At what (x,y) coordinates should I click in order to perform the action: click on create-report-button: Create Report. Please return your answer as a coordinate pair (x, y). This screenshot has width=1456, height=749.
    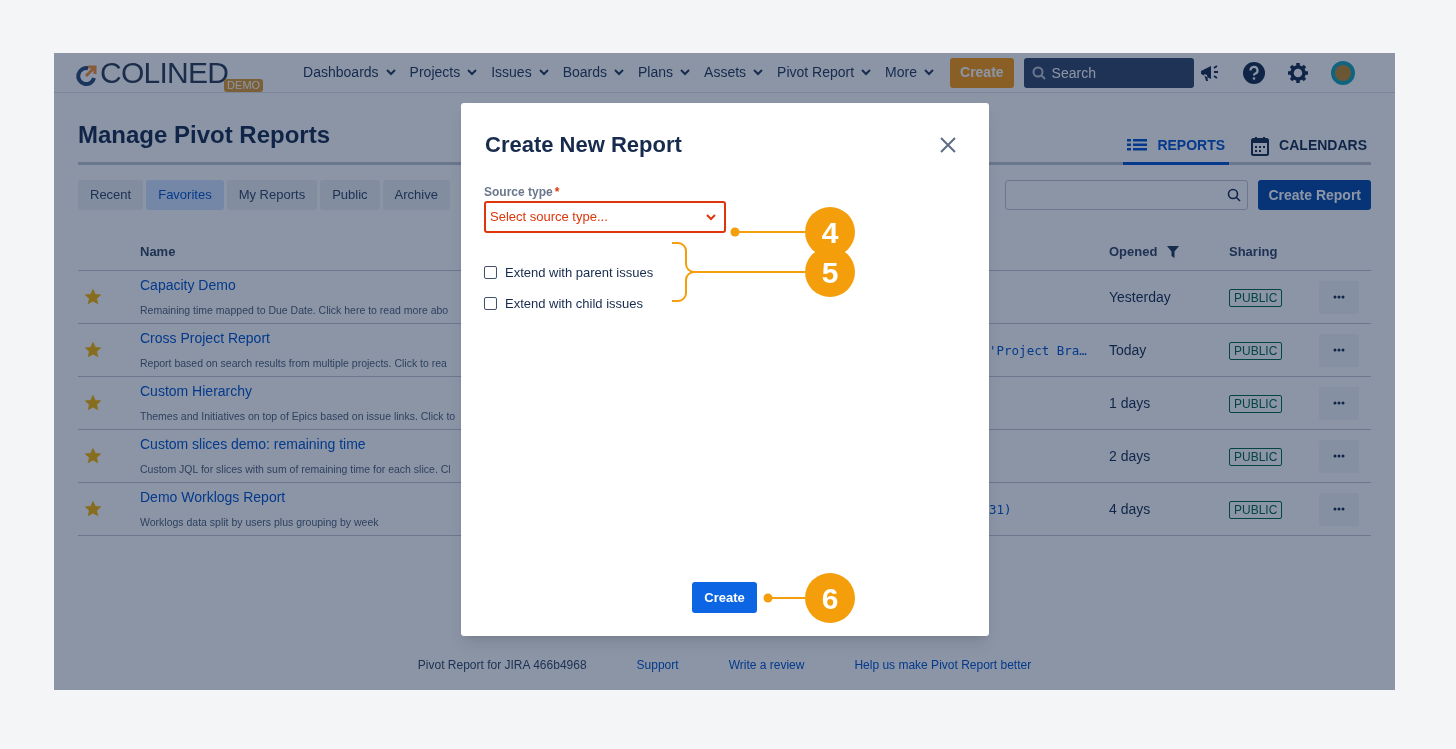
    Looking at the image, I should click on (1314, 195).